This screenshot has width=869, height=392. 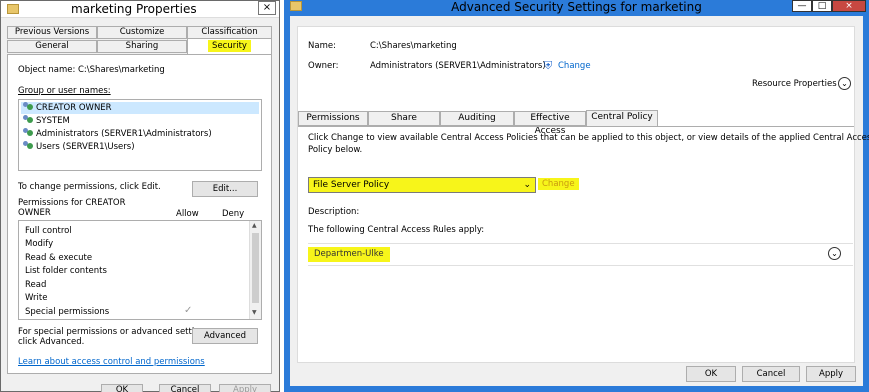 I want to click on central-policy-desc-2: Policy below., so click(x=335, y=150).